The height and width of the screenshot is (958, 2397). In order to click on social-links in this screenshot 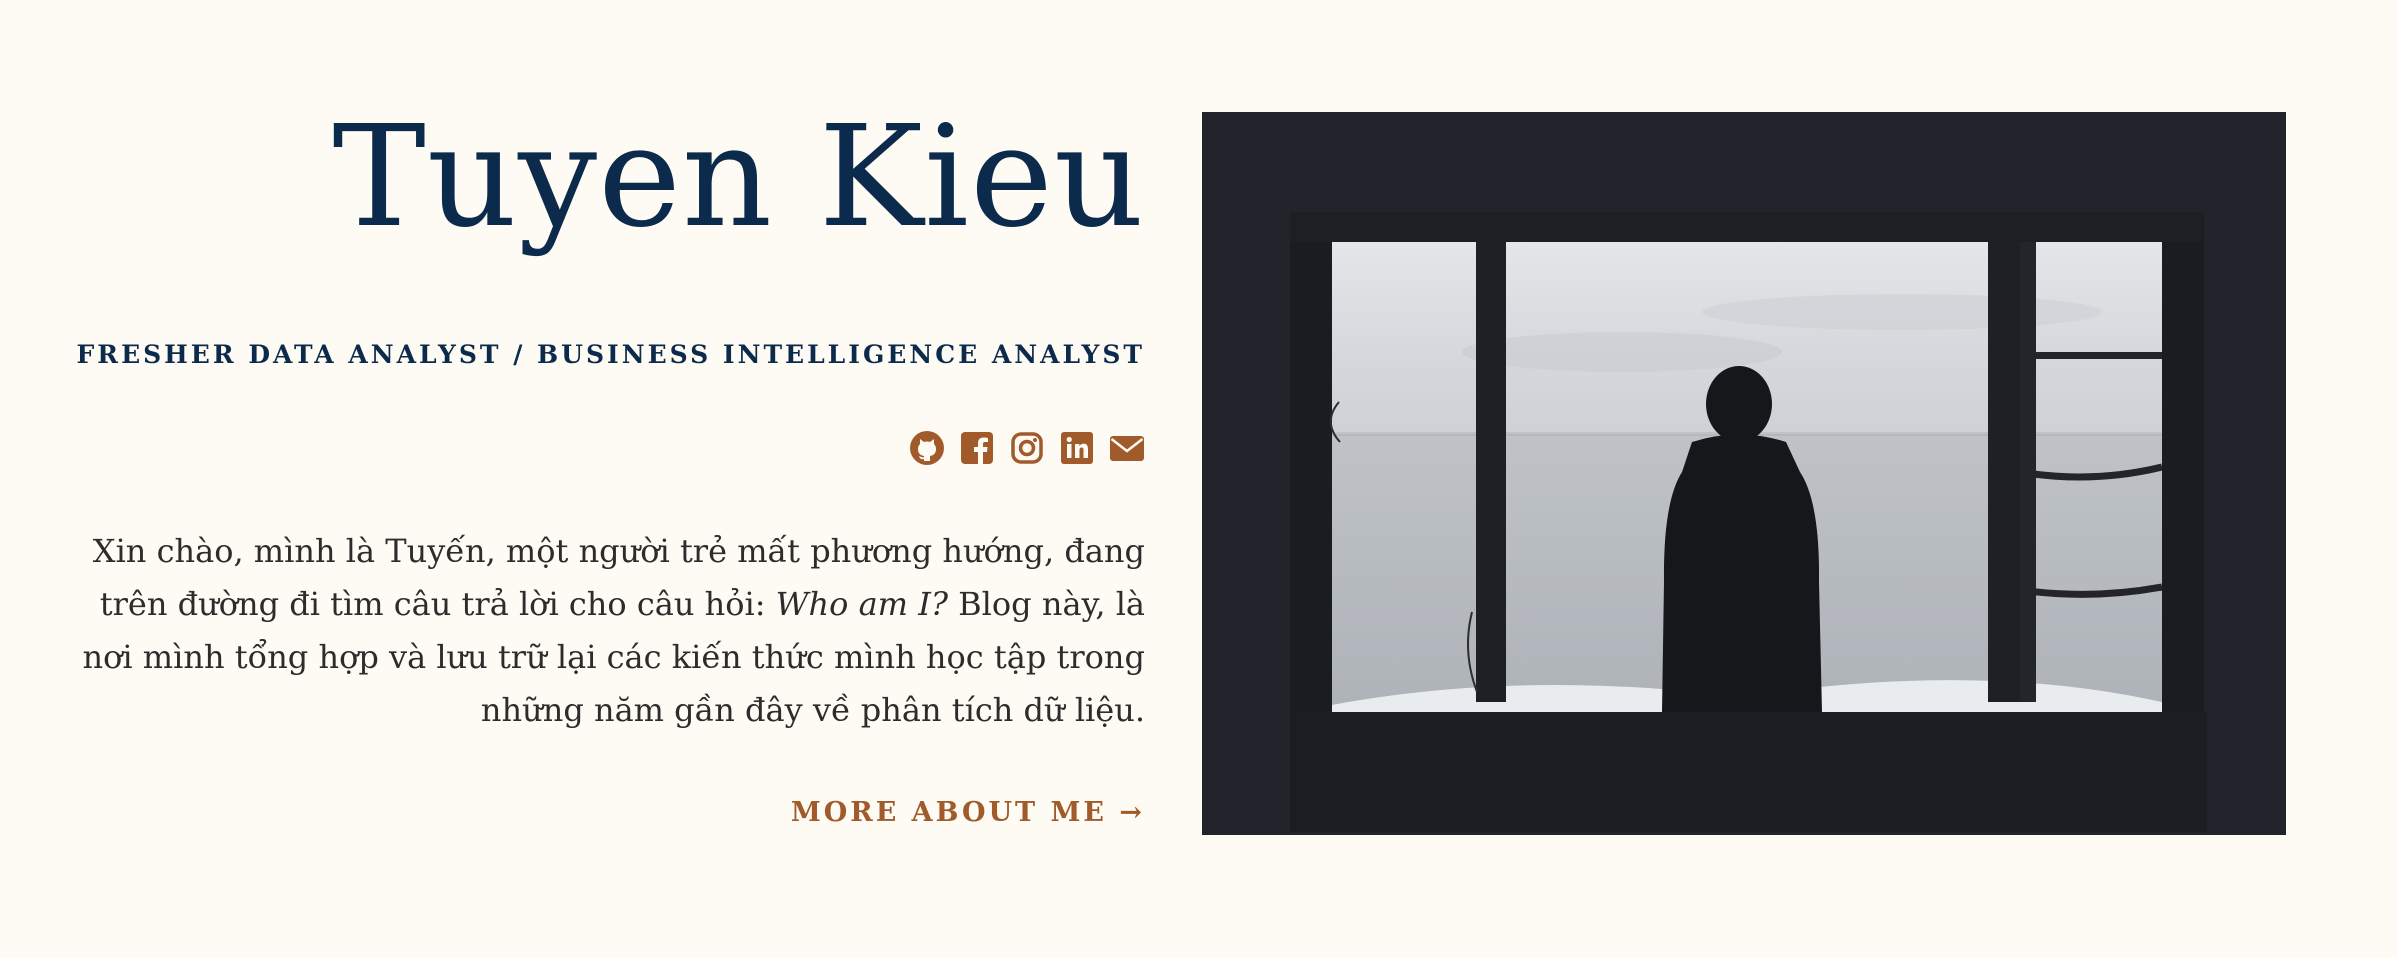, I will do `click(1027, 448)`.